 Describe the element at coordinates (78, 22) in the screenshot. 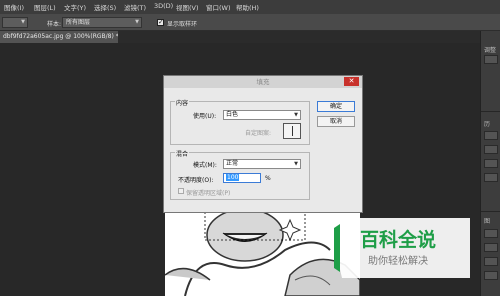

I see `sample-value: 所有图层` at that location.